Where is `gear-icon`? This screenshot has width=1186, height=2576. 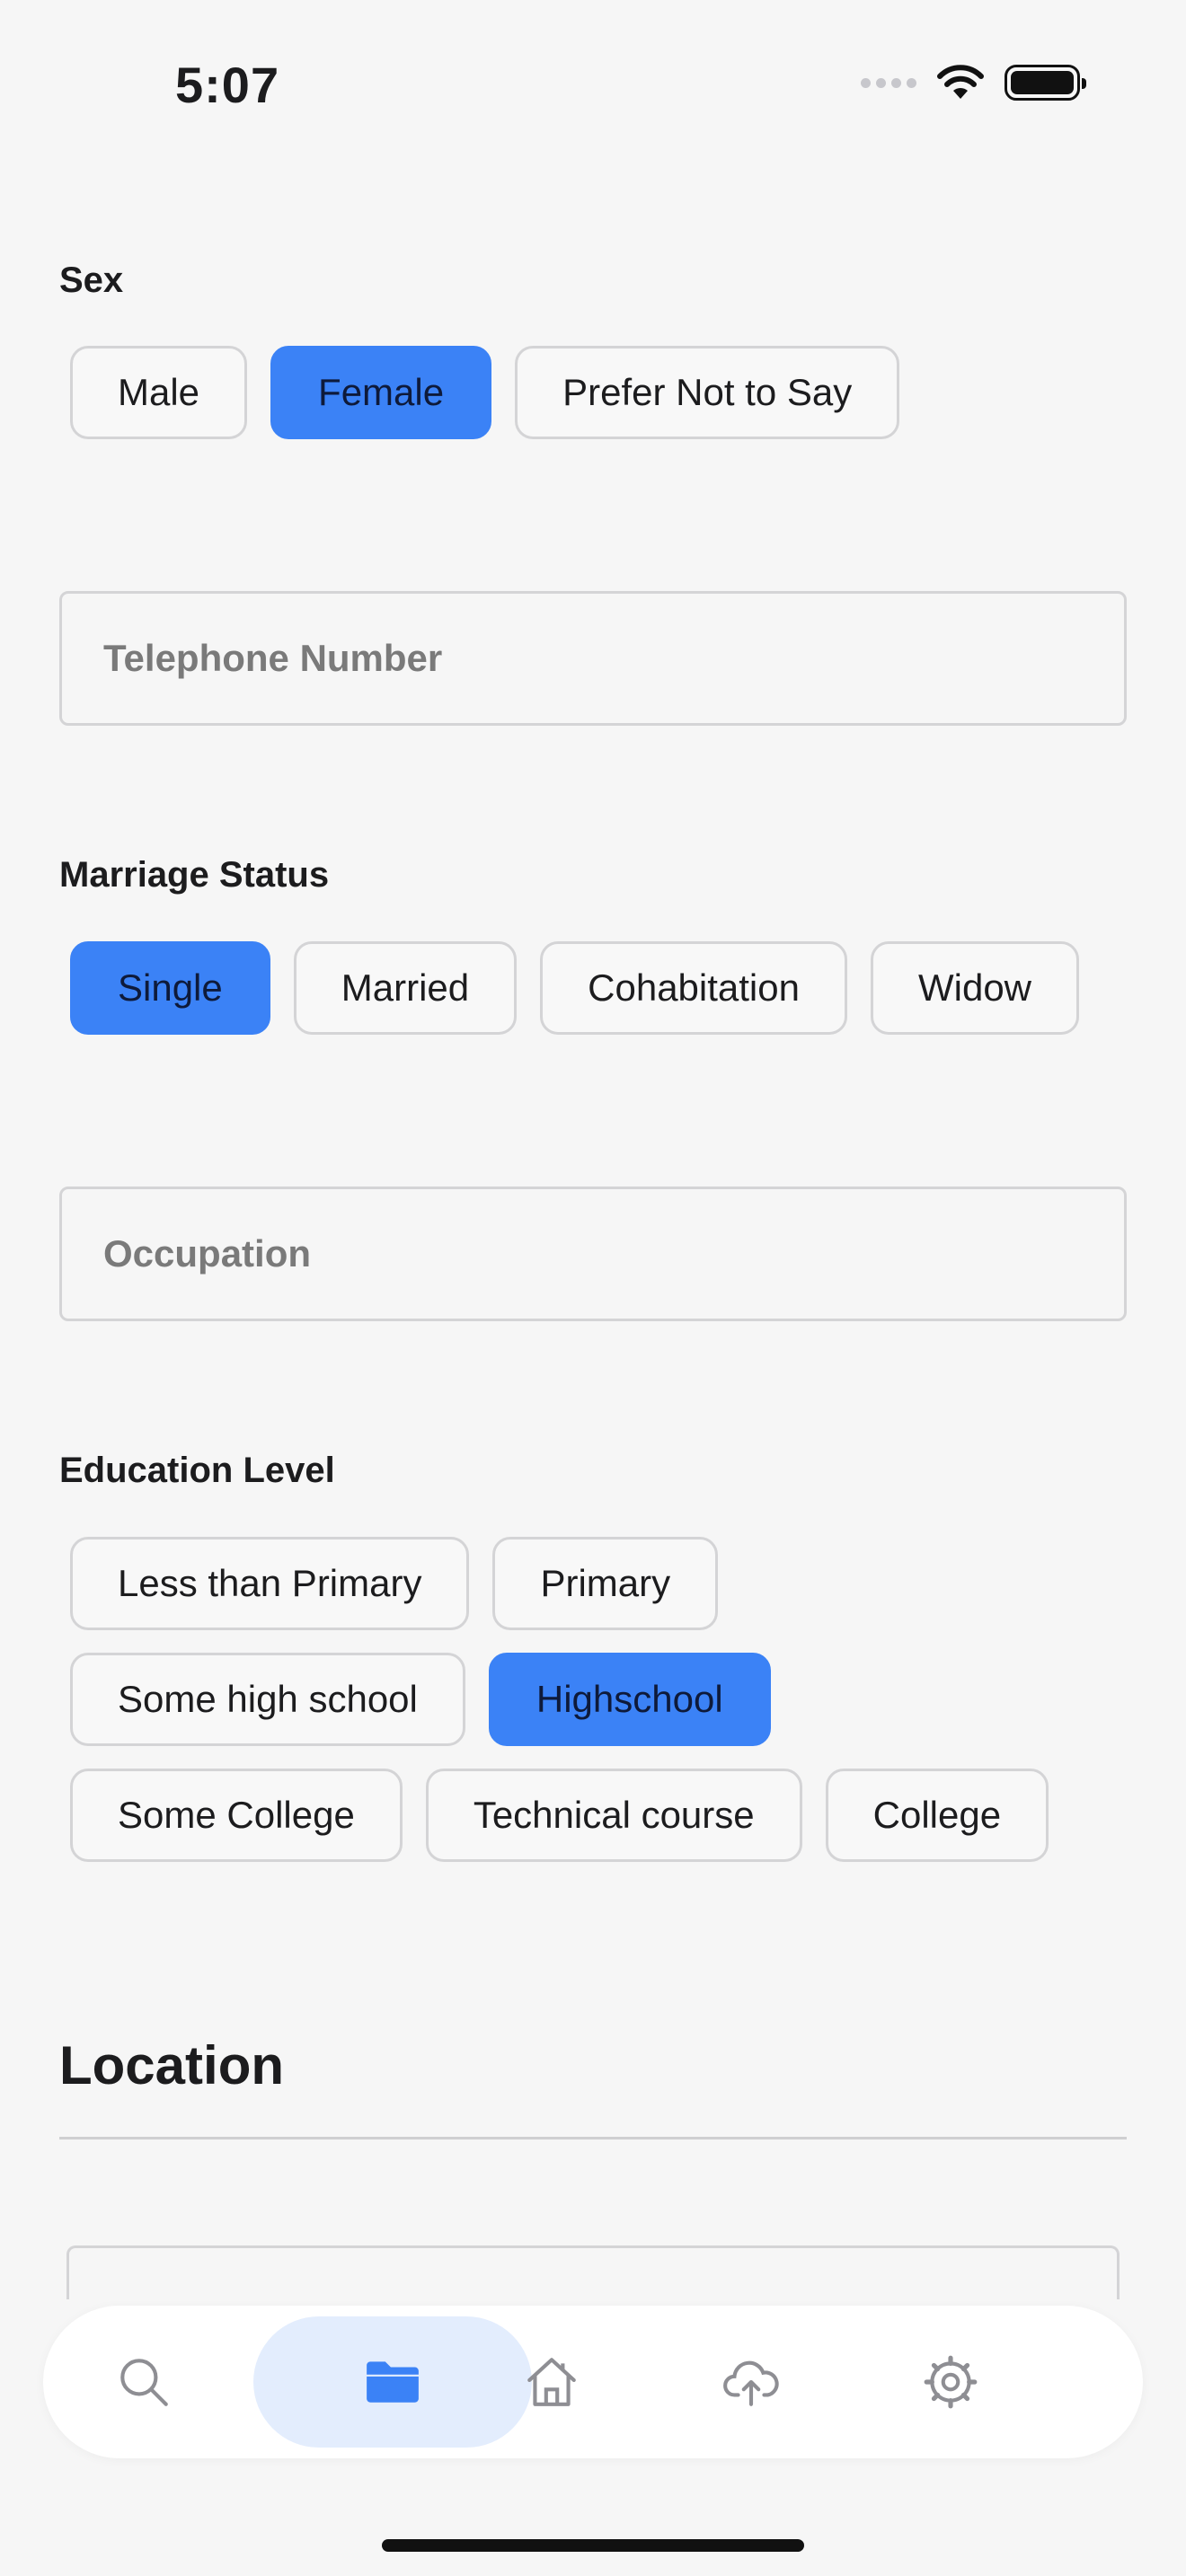
gear-icon is located at coordinates (951, 2382).